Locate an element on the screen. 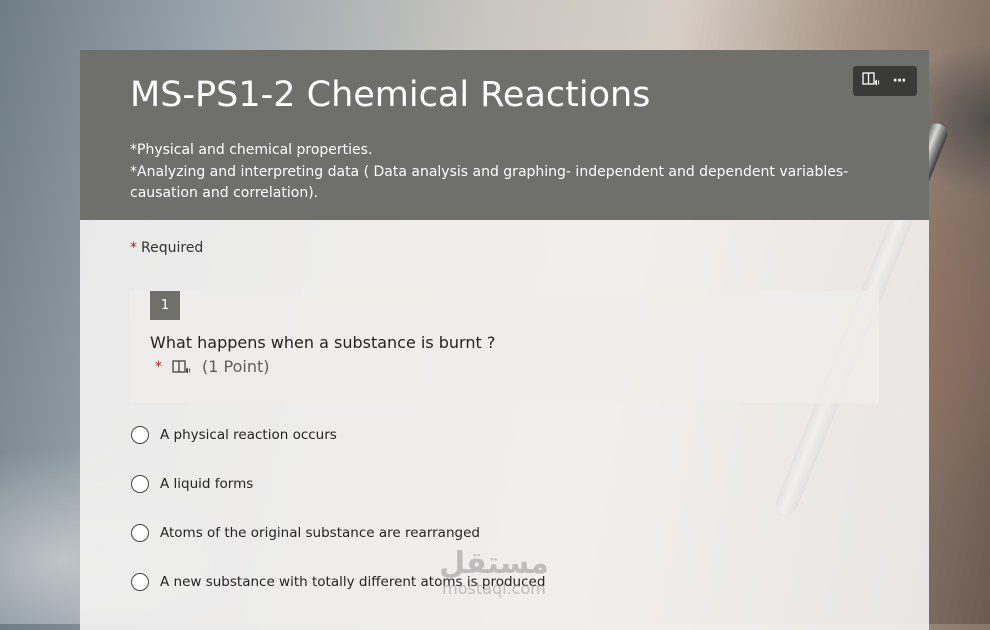 This screenshot has height=630, width=990. option-2-label: A liquid forms is located at coordinates (207, 484).